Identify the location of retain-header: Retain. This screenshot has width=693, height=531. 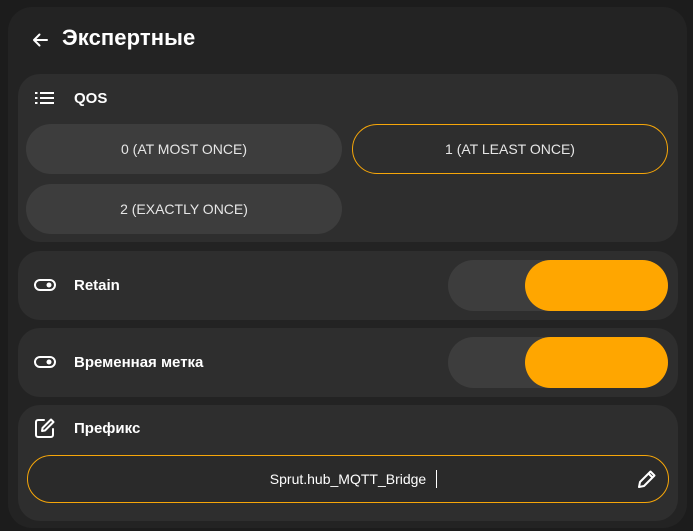
(77, 285).